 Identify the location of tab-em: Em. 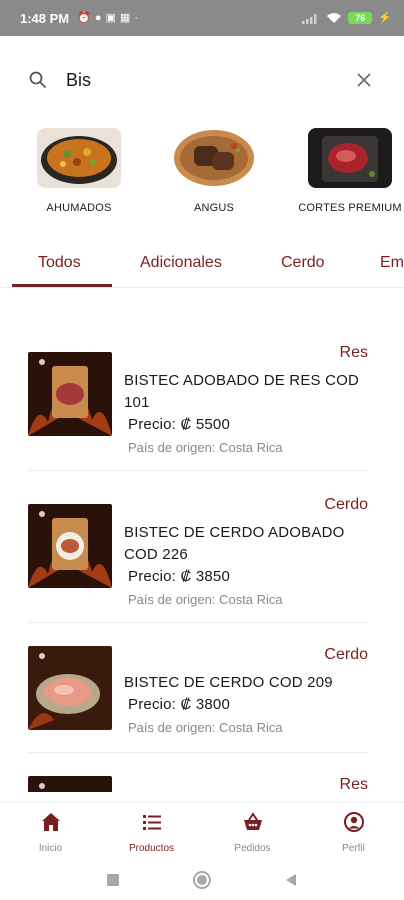
(392, 263).